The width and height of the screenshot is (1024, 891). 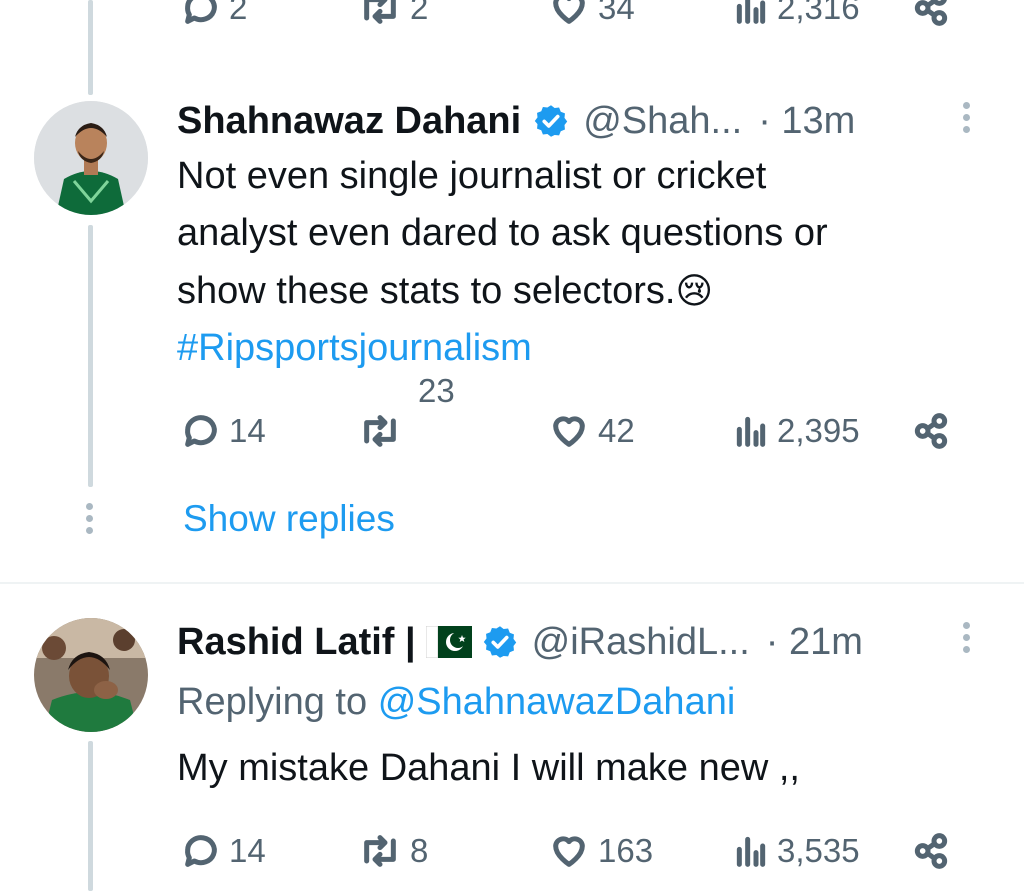 I want to click on view-count: 2,316, so click(x=818, y=13).